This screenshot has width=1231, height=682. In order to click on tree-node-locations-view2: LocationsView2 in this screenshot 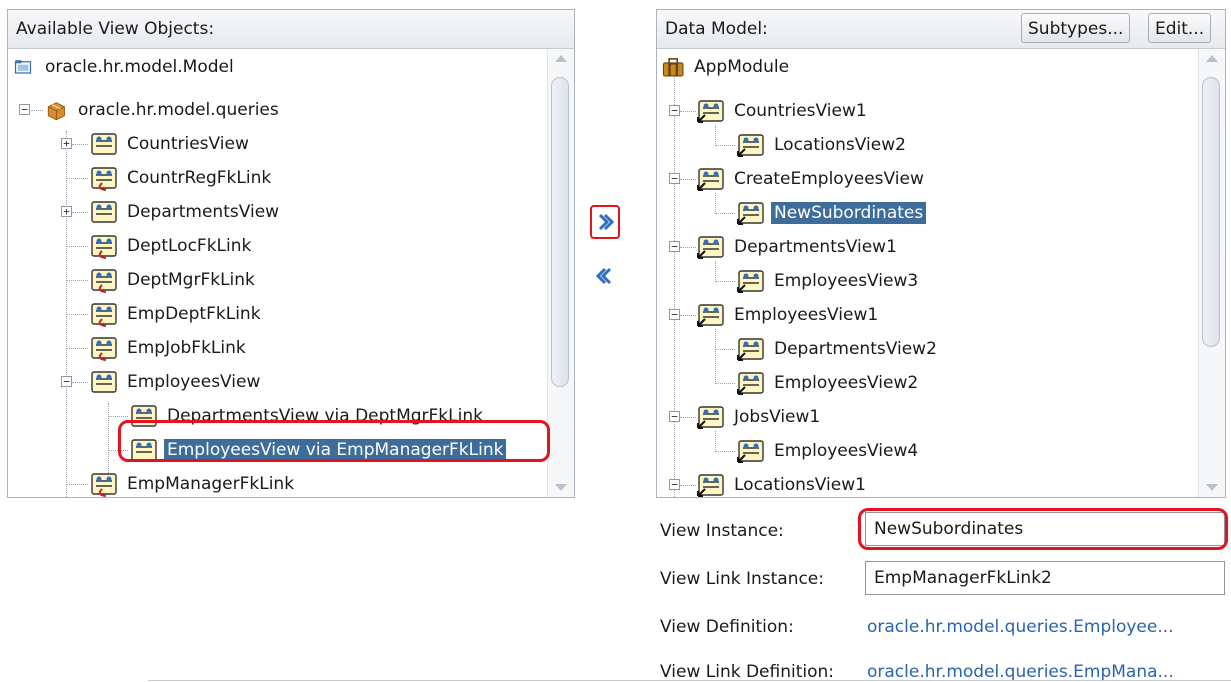, I will do `click(822, 145)`.